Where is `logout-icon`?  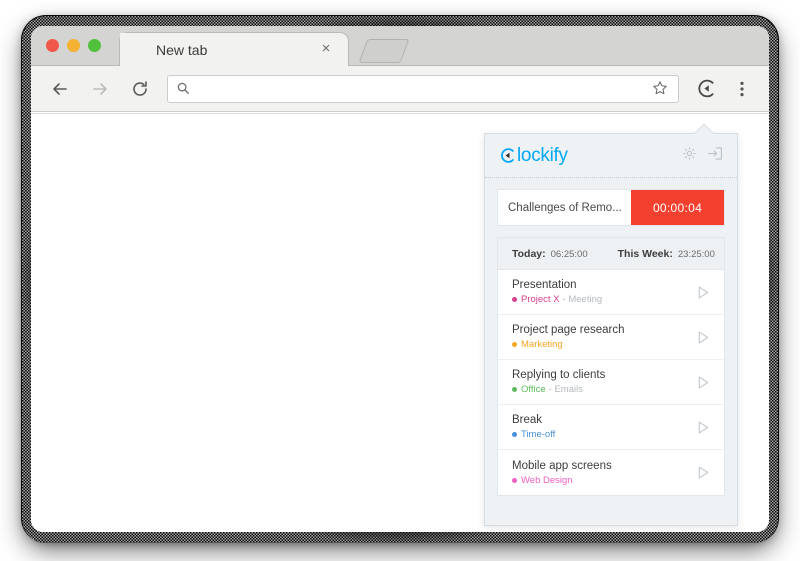 logout-icon is located at coordinates (715, 156).